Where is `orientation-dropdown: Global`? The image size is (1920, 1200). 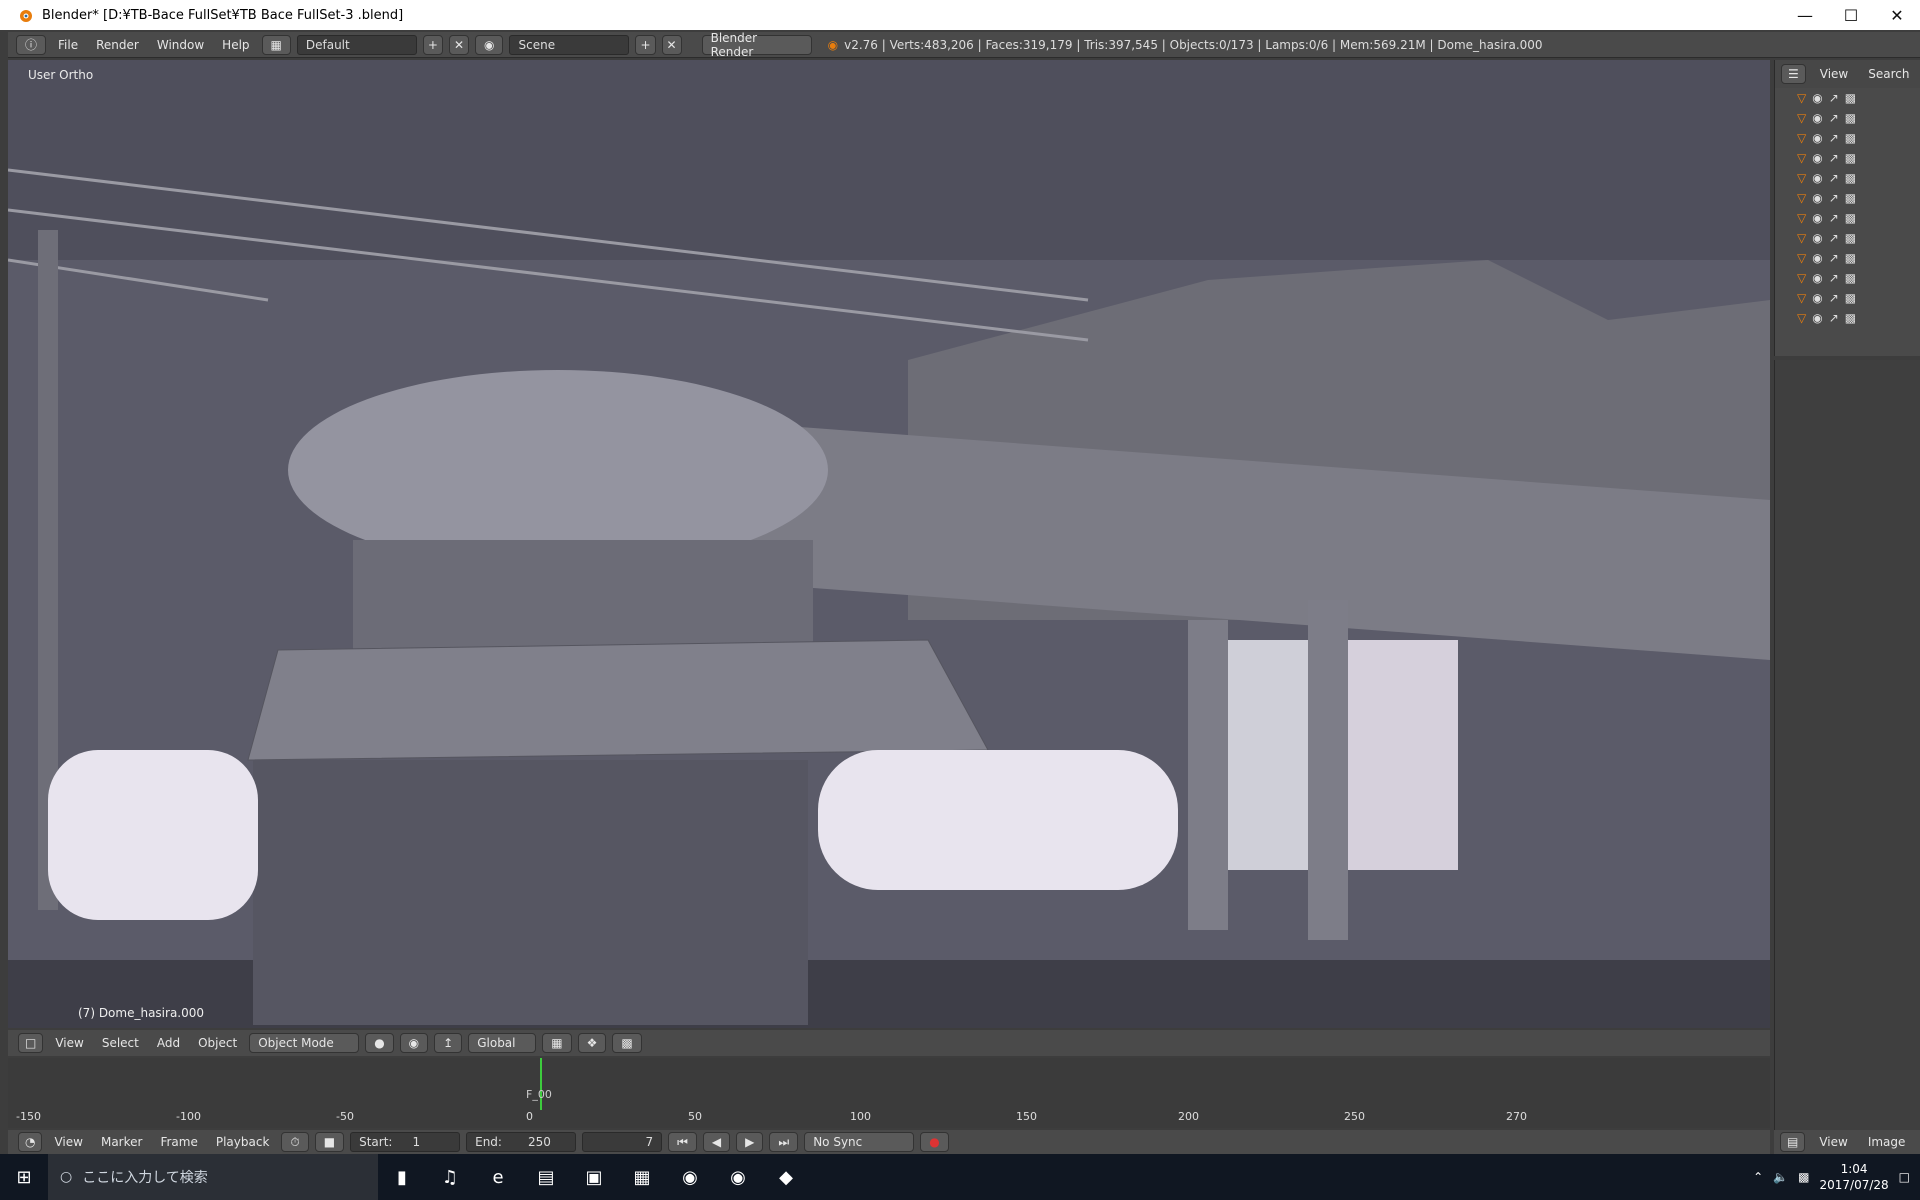 orientation-dropdown: Global is located at coordinates (502, 1043).